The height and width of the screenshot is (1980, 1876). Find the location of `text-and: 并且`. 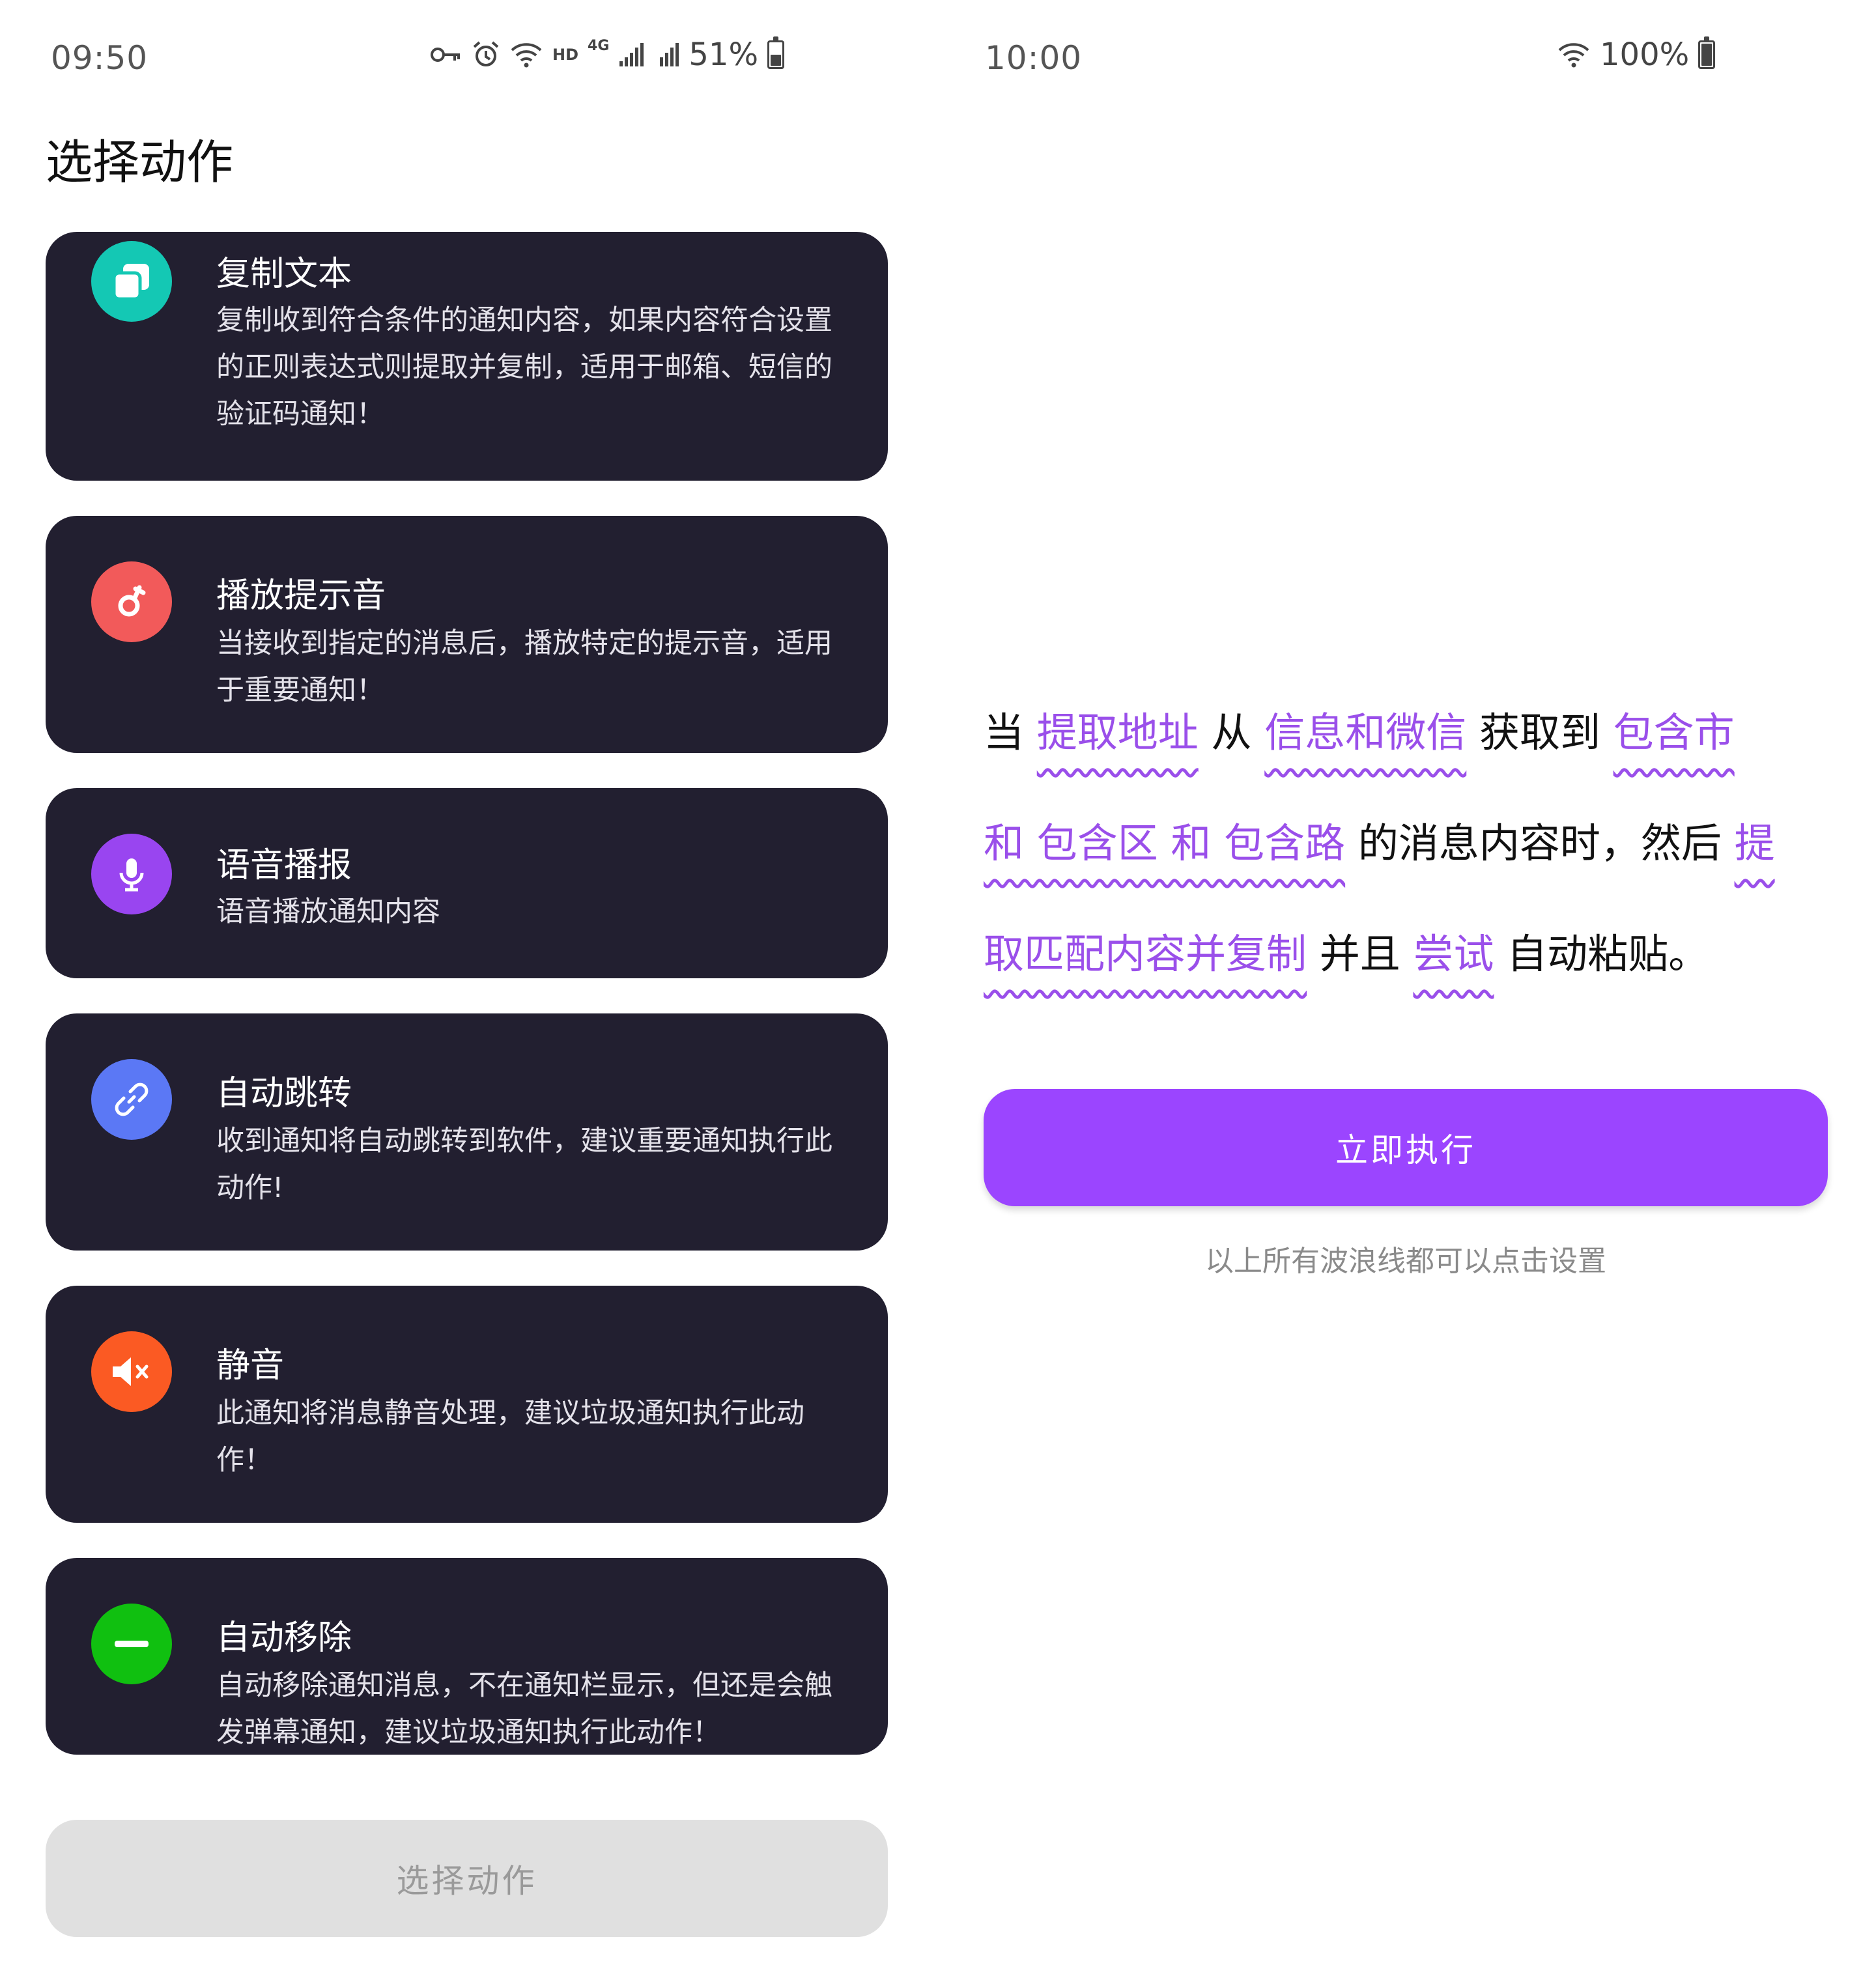

text-and: 并且 is located at coordinates (1360, 954).